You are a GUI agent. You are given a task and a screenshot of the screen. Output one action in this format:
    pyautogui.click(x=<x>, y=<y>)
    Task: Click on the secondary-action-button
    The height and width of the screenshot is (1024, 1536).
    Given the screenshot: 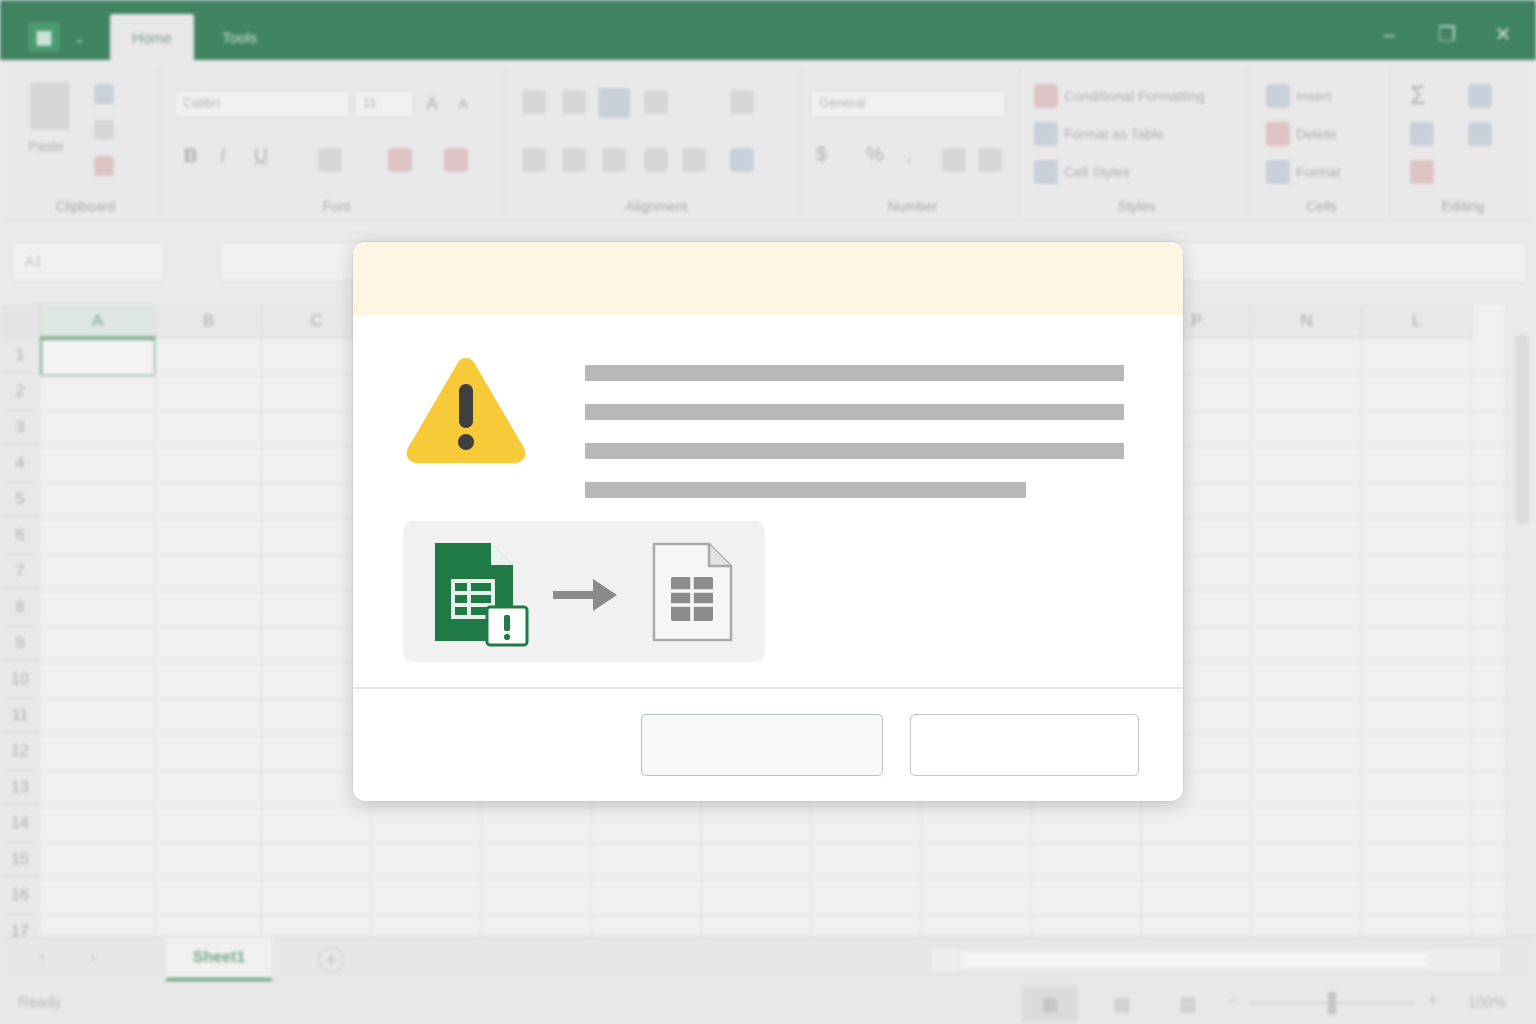 What is the action you would take?
    pyautogui.click(x=1024, y=745)
    